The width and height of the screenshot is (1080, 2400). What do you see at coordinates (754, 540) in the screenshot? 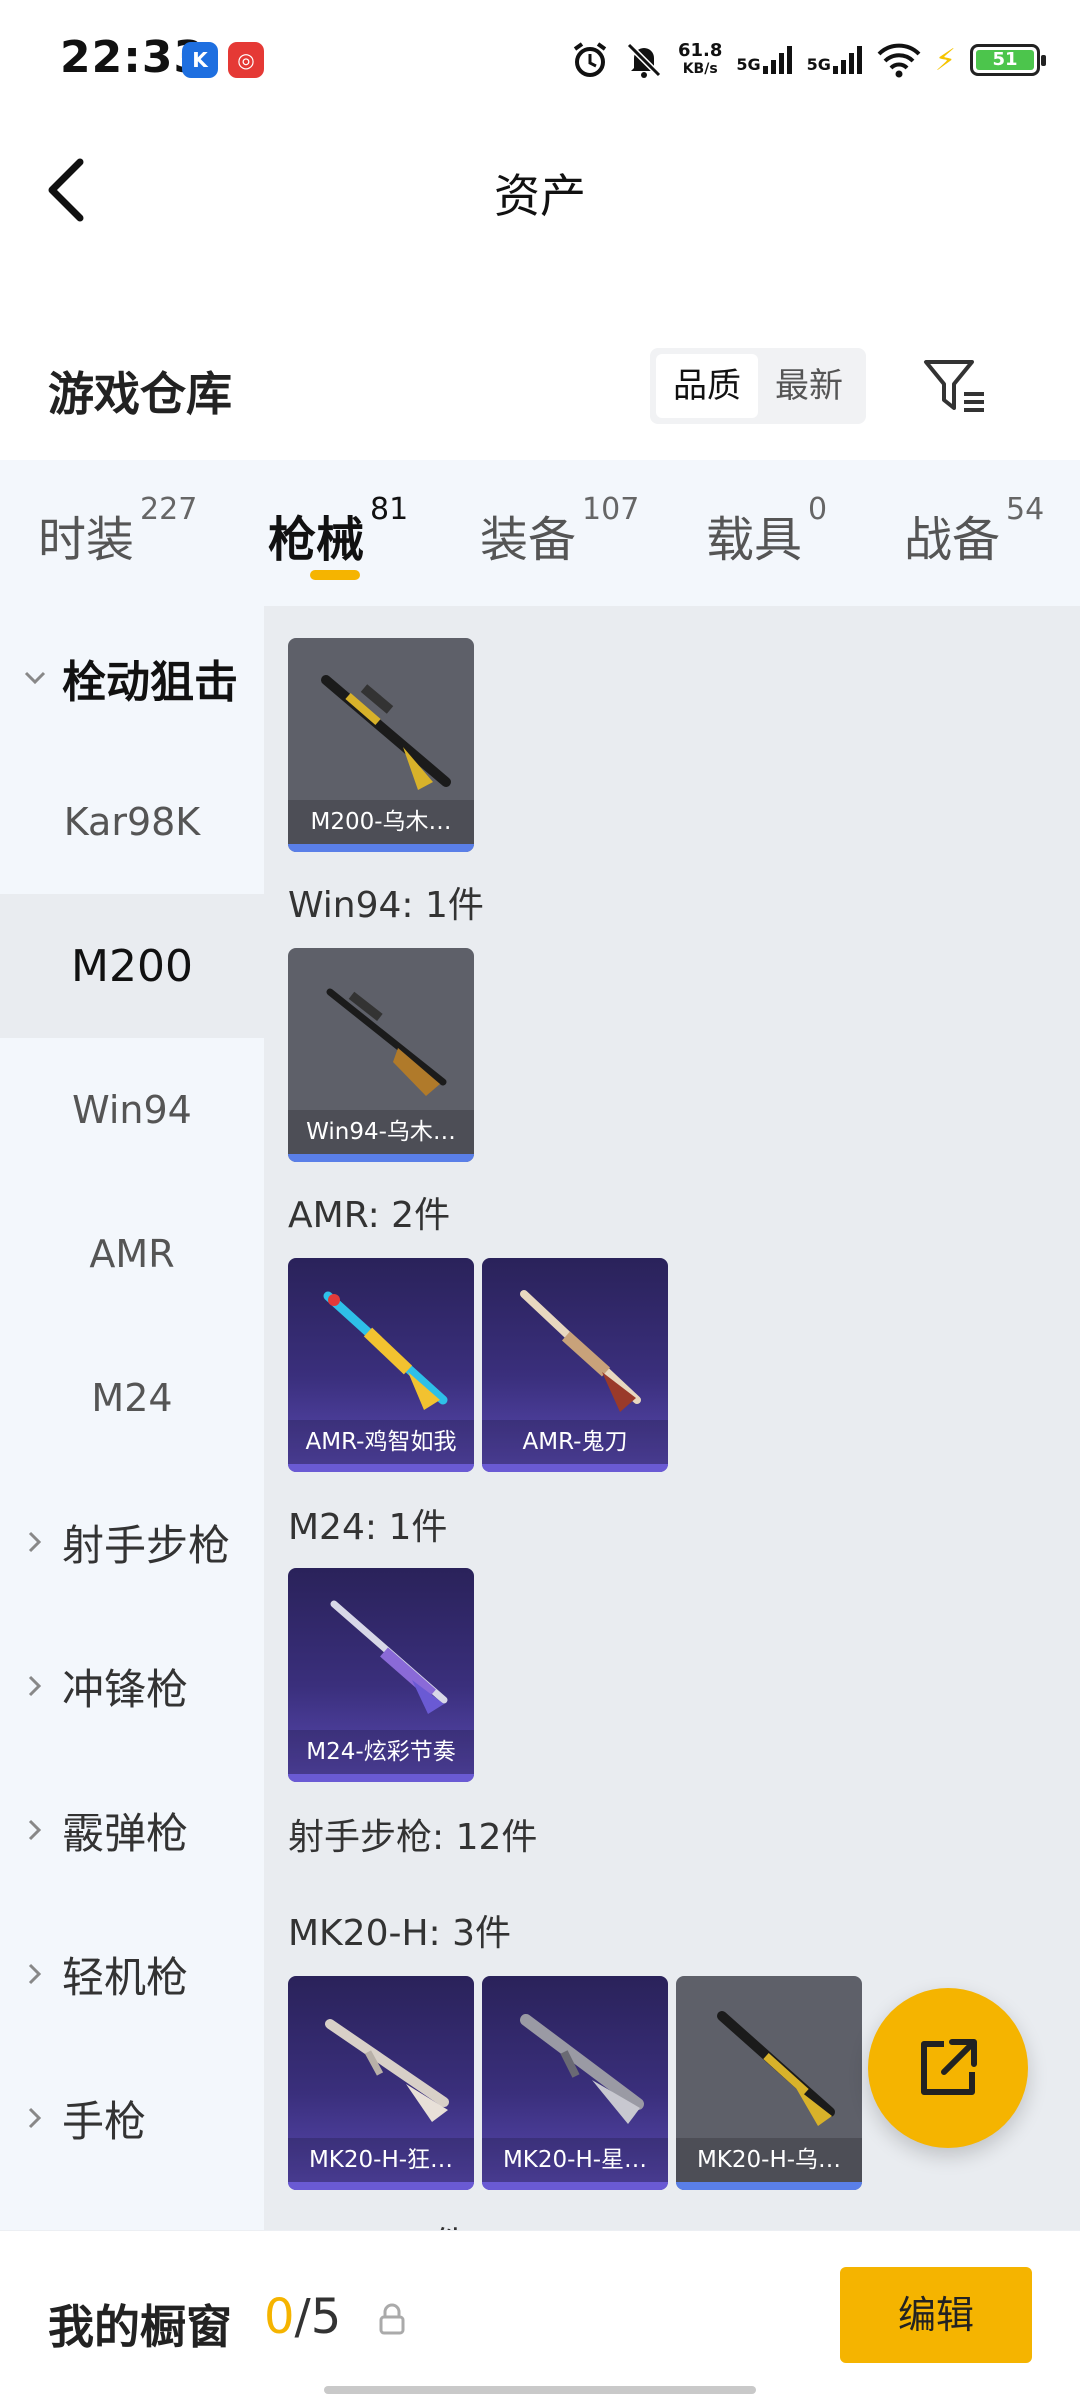
I see `tab-label: 载具` at bounding box center [754, 540].